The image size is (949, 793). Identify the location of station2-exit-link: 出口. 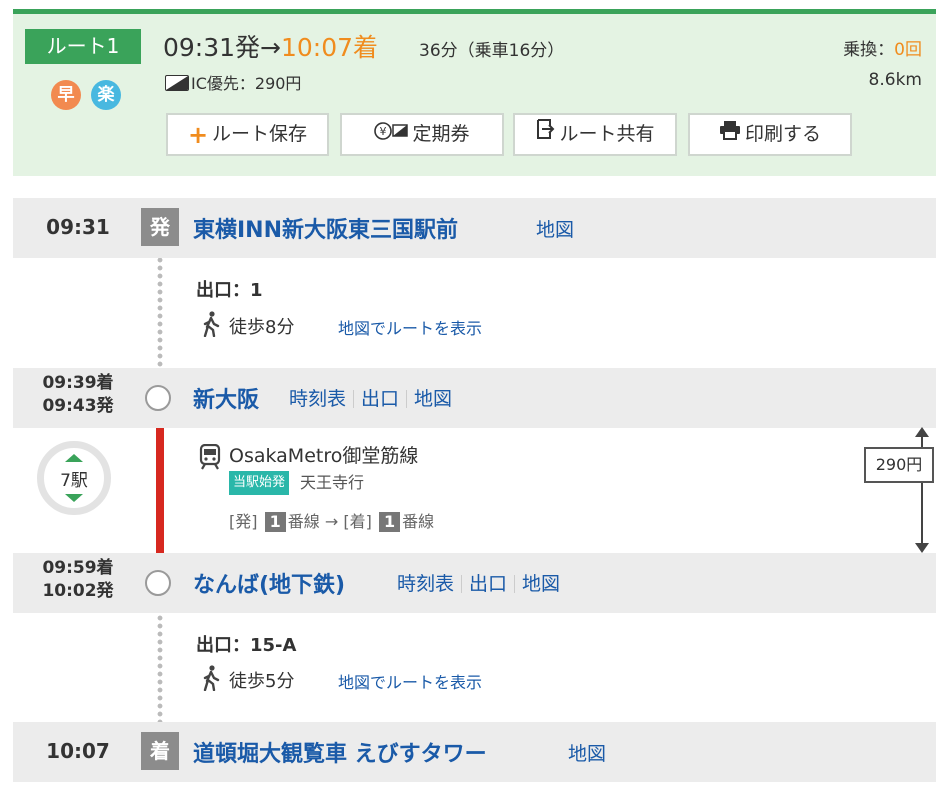
(488, 584).